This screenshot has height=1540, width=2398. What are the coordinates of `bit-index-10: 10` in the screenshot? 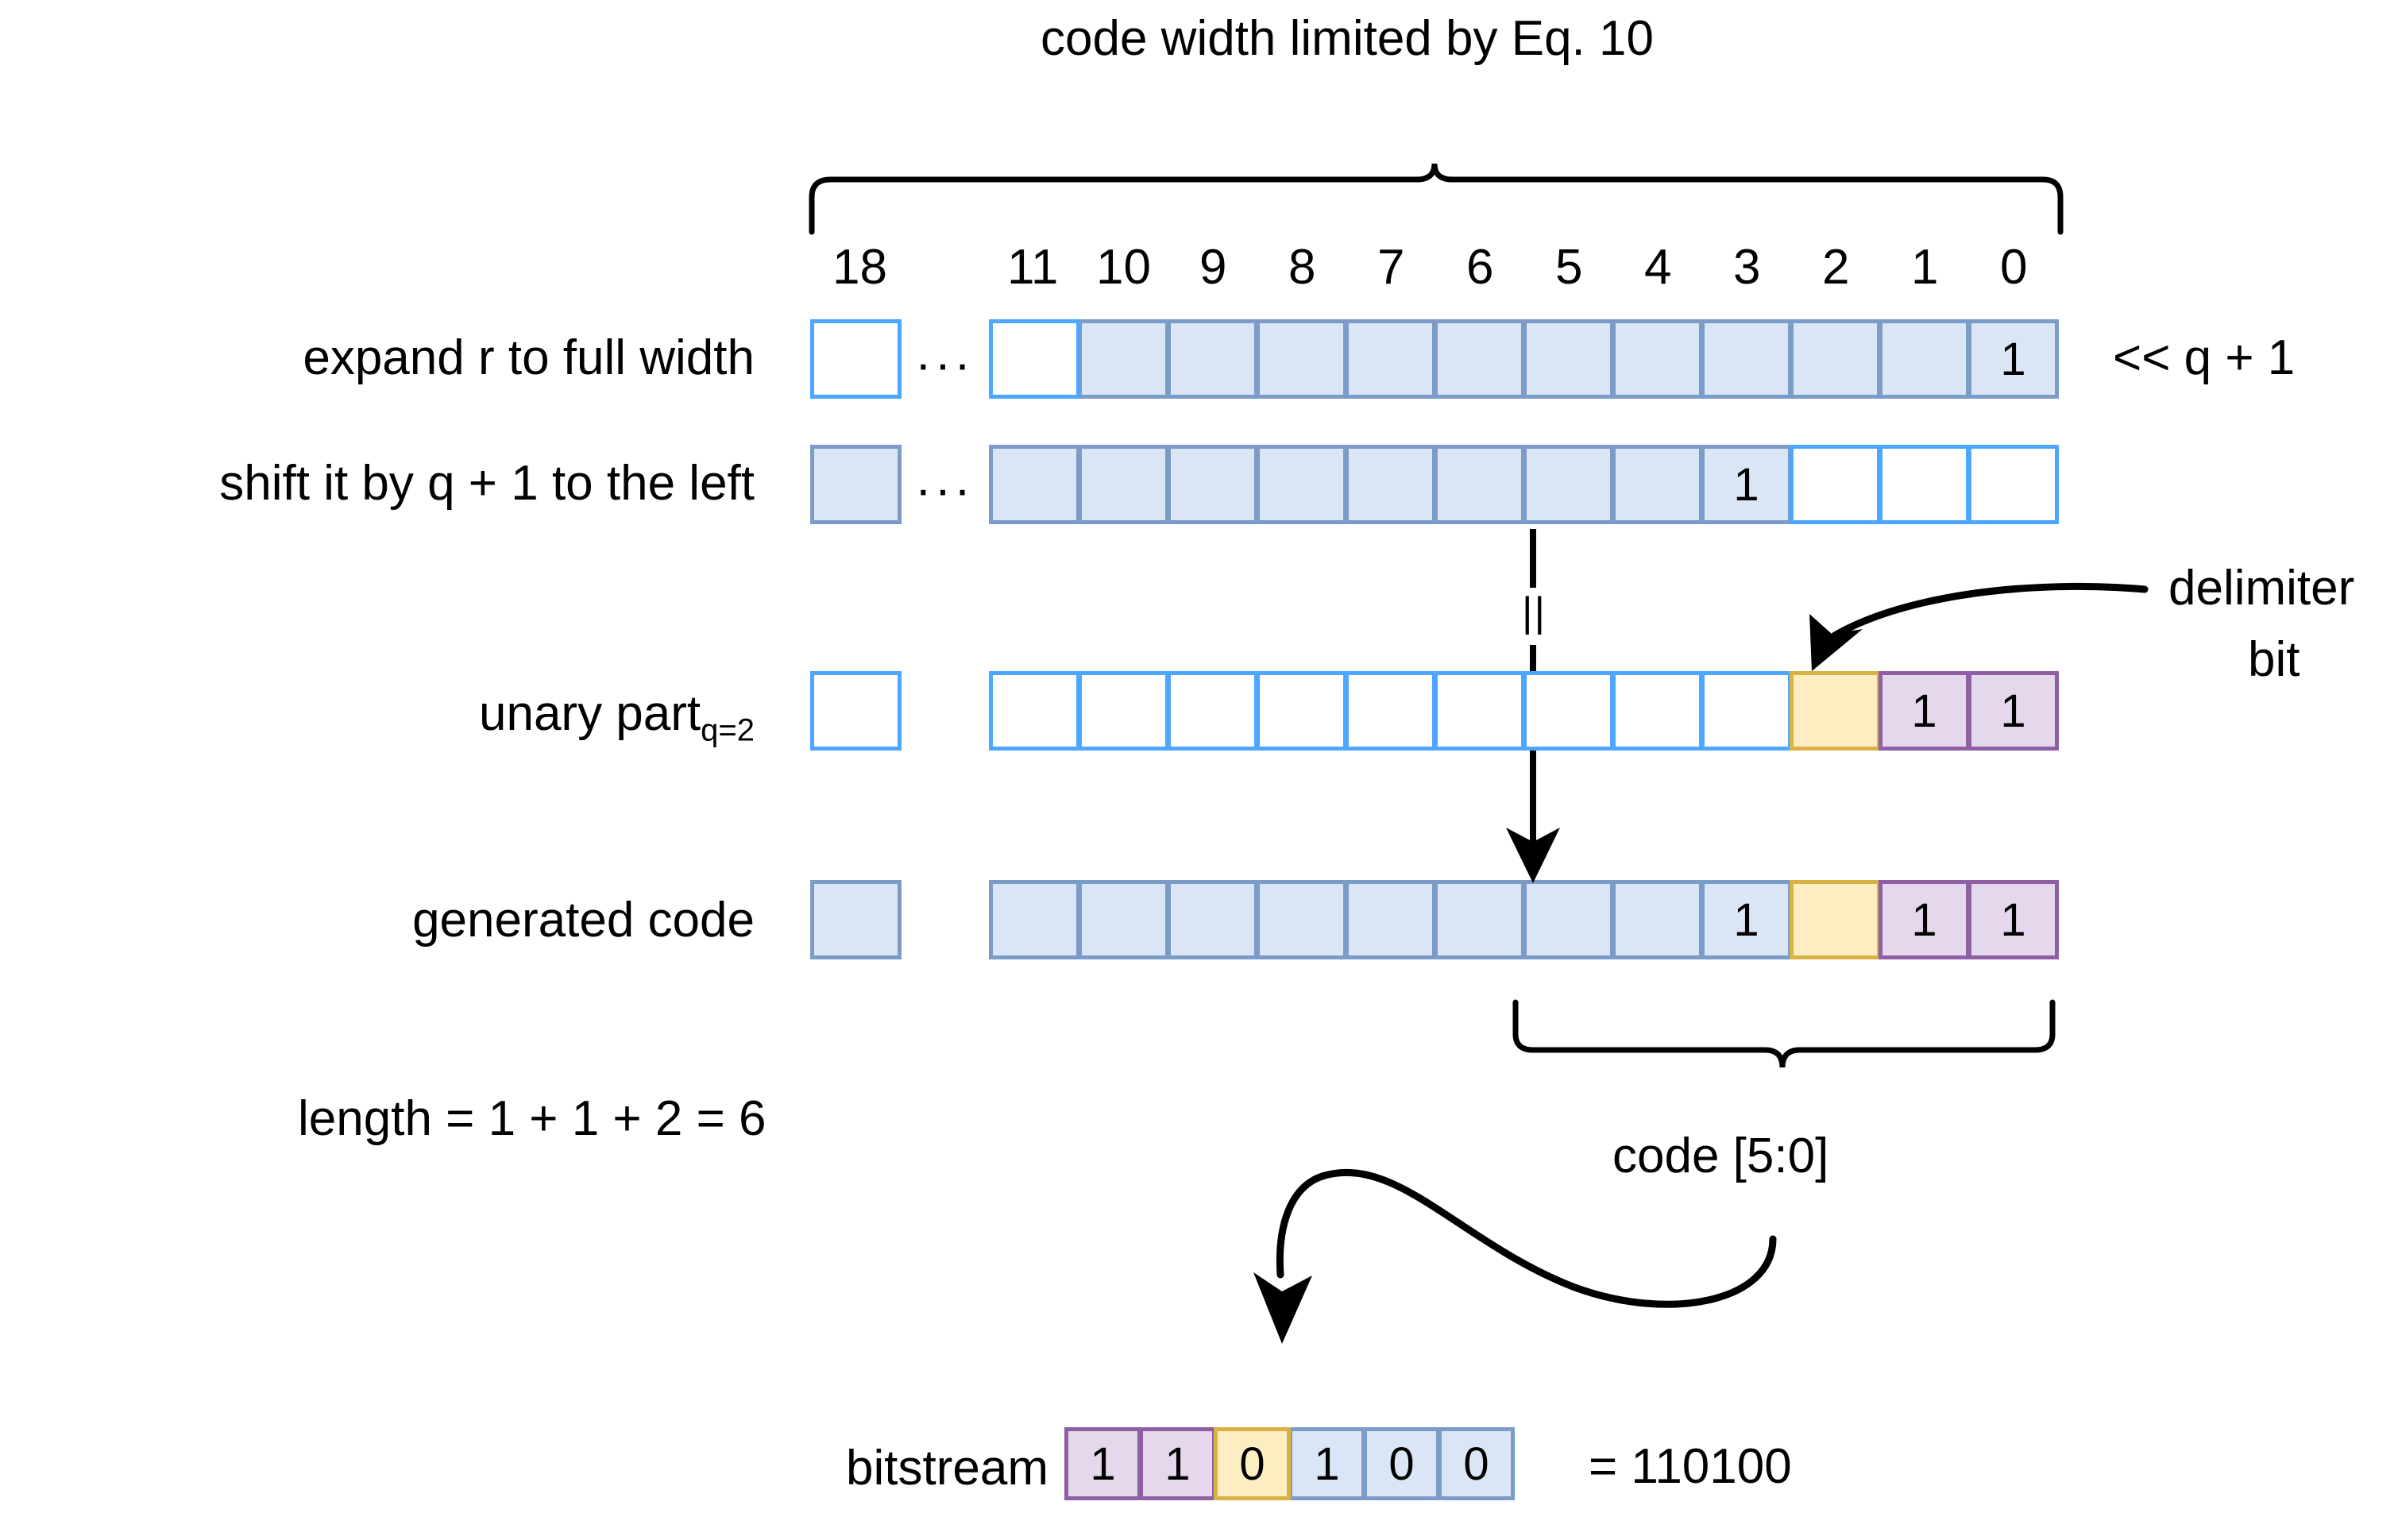 It's located at (1123, 267).